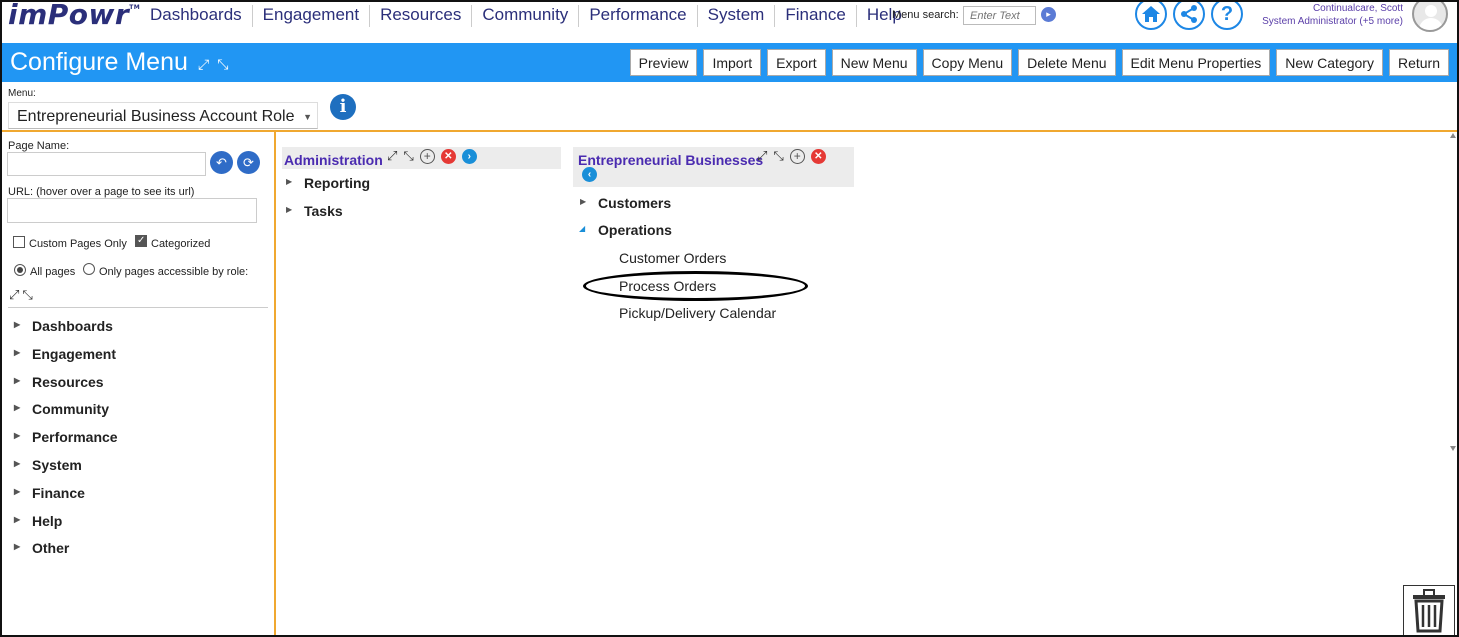 The width and height of the screenshot is (1459, 637). I want to click on tree-item-other: ▶ Other, so click(66, 554).